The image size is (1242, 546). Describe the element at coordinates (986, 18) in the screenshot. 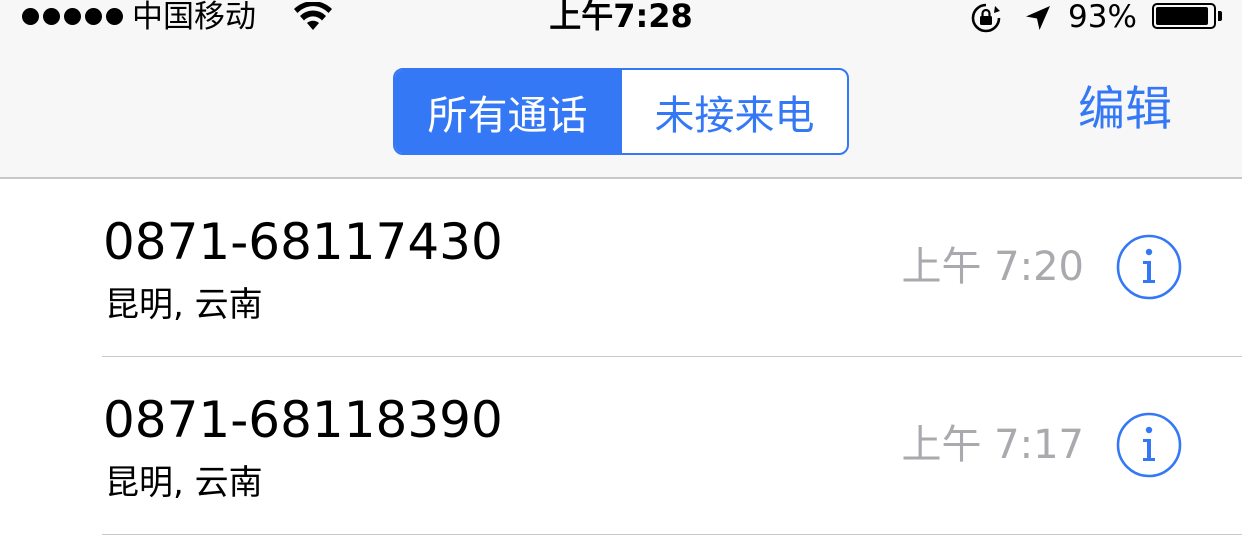

I see `rotation-lock-icon` at that location.